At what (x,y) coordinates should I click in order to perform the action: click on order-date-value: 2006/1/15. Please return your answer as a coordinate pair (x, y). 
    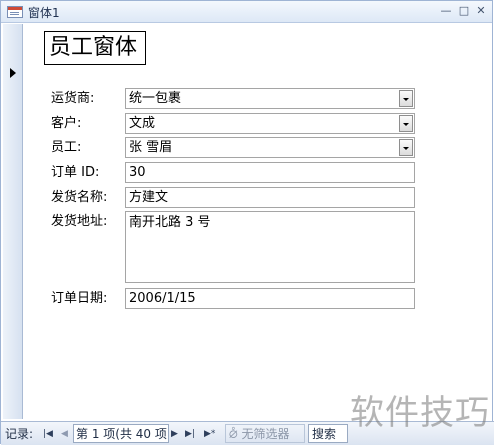
    Looking at the image, I should click on (162, 298).